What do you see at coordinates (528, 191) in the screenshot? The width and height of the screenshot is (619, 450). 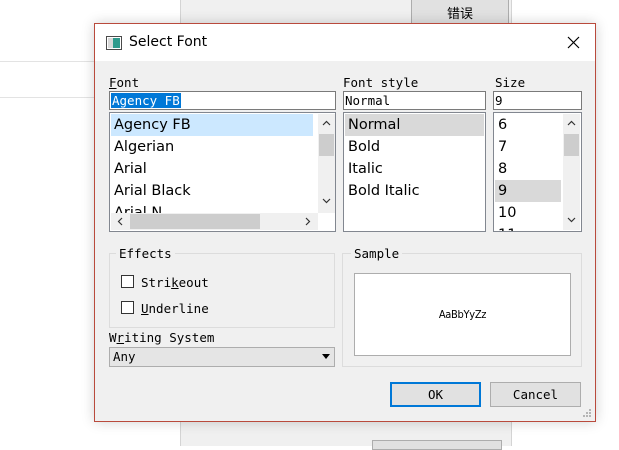 I see `size-list-item: 9` at bounding box center [528, 191].